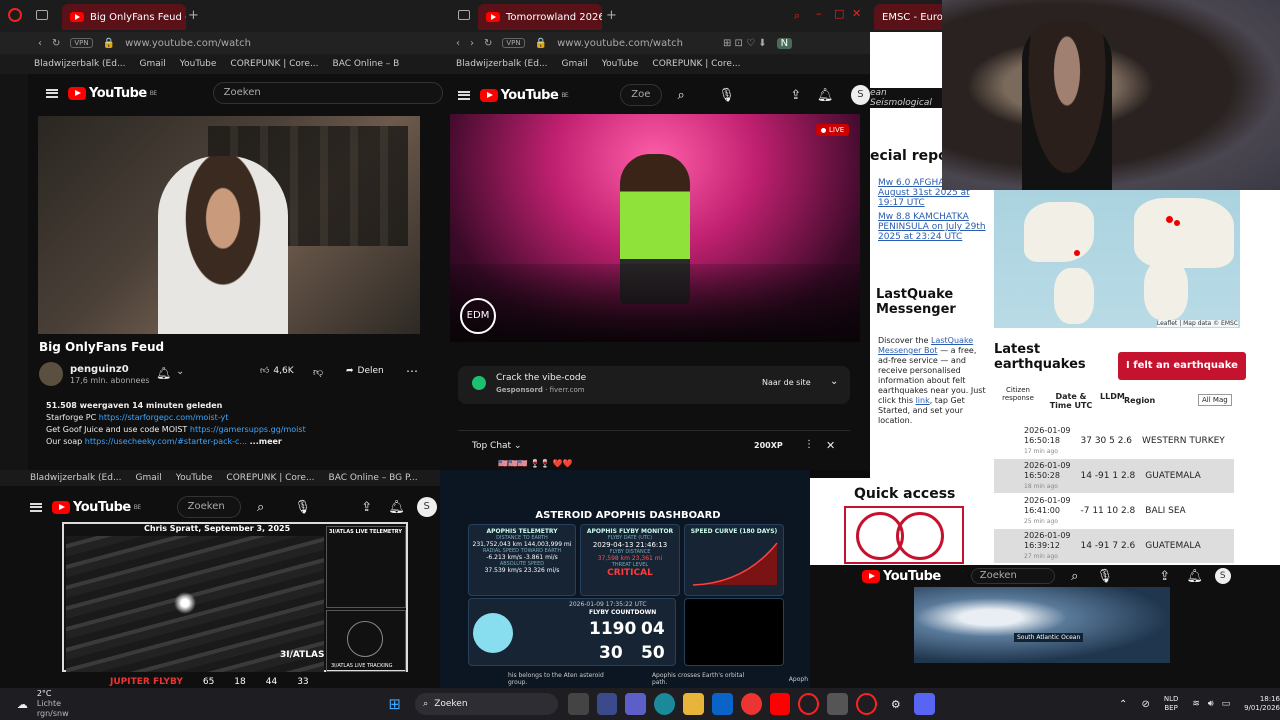 This screenshot has height=720, width=1280. I want to click on quake-marker, so click(1169, 219).